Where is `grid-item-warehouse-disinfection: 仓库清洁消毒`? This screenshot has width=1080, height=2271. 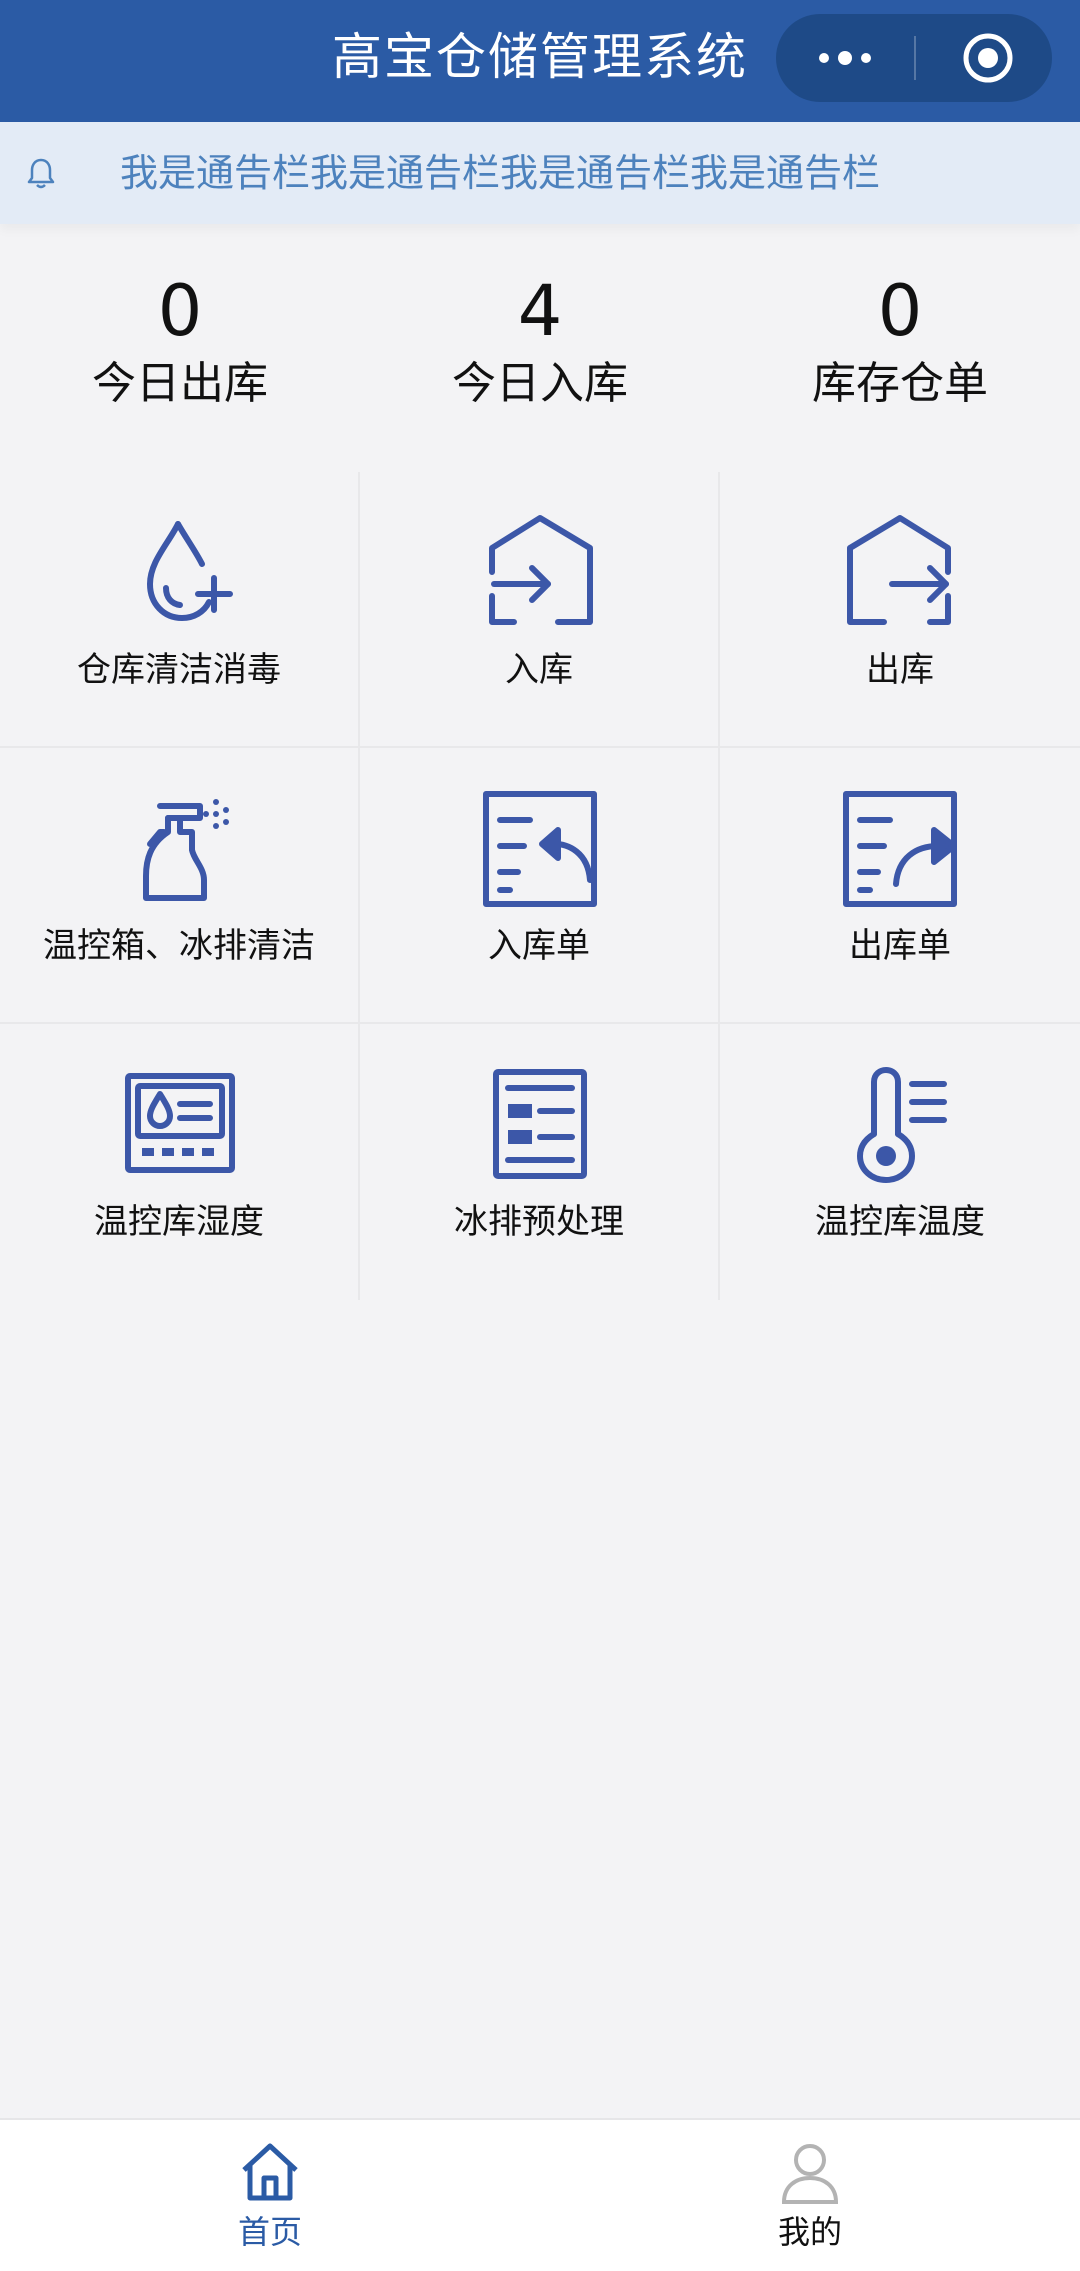
grid-item-warehouse-disinfection: 仓库清洁消毒 is located at coordinates (180, 610).